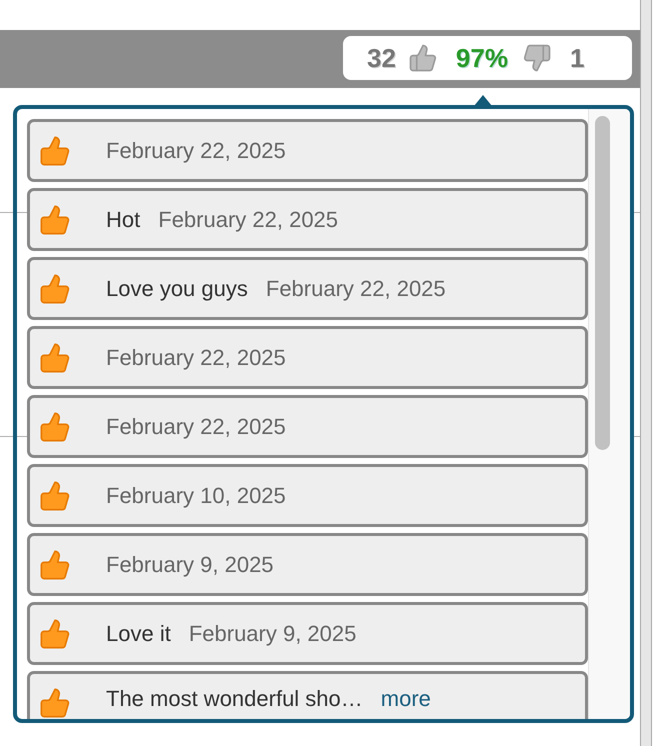  What do you see at coordinates (405, 699) in the screenshot?
I see `more-link: more` at bounding box center [405, 699].